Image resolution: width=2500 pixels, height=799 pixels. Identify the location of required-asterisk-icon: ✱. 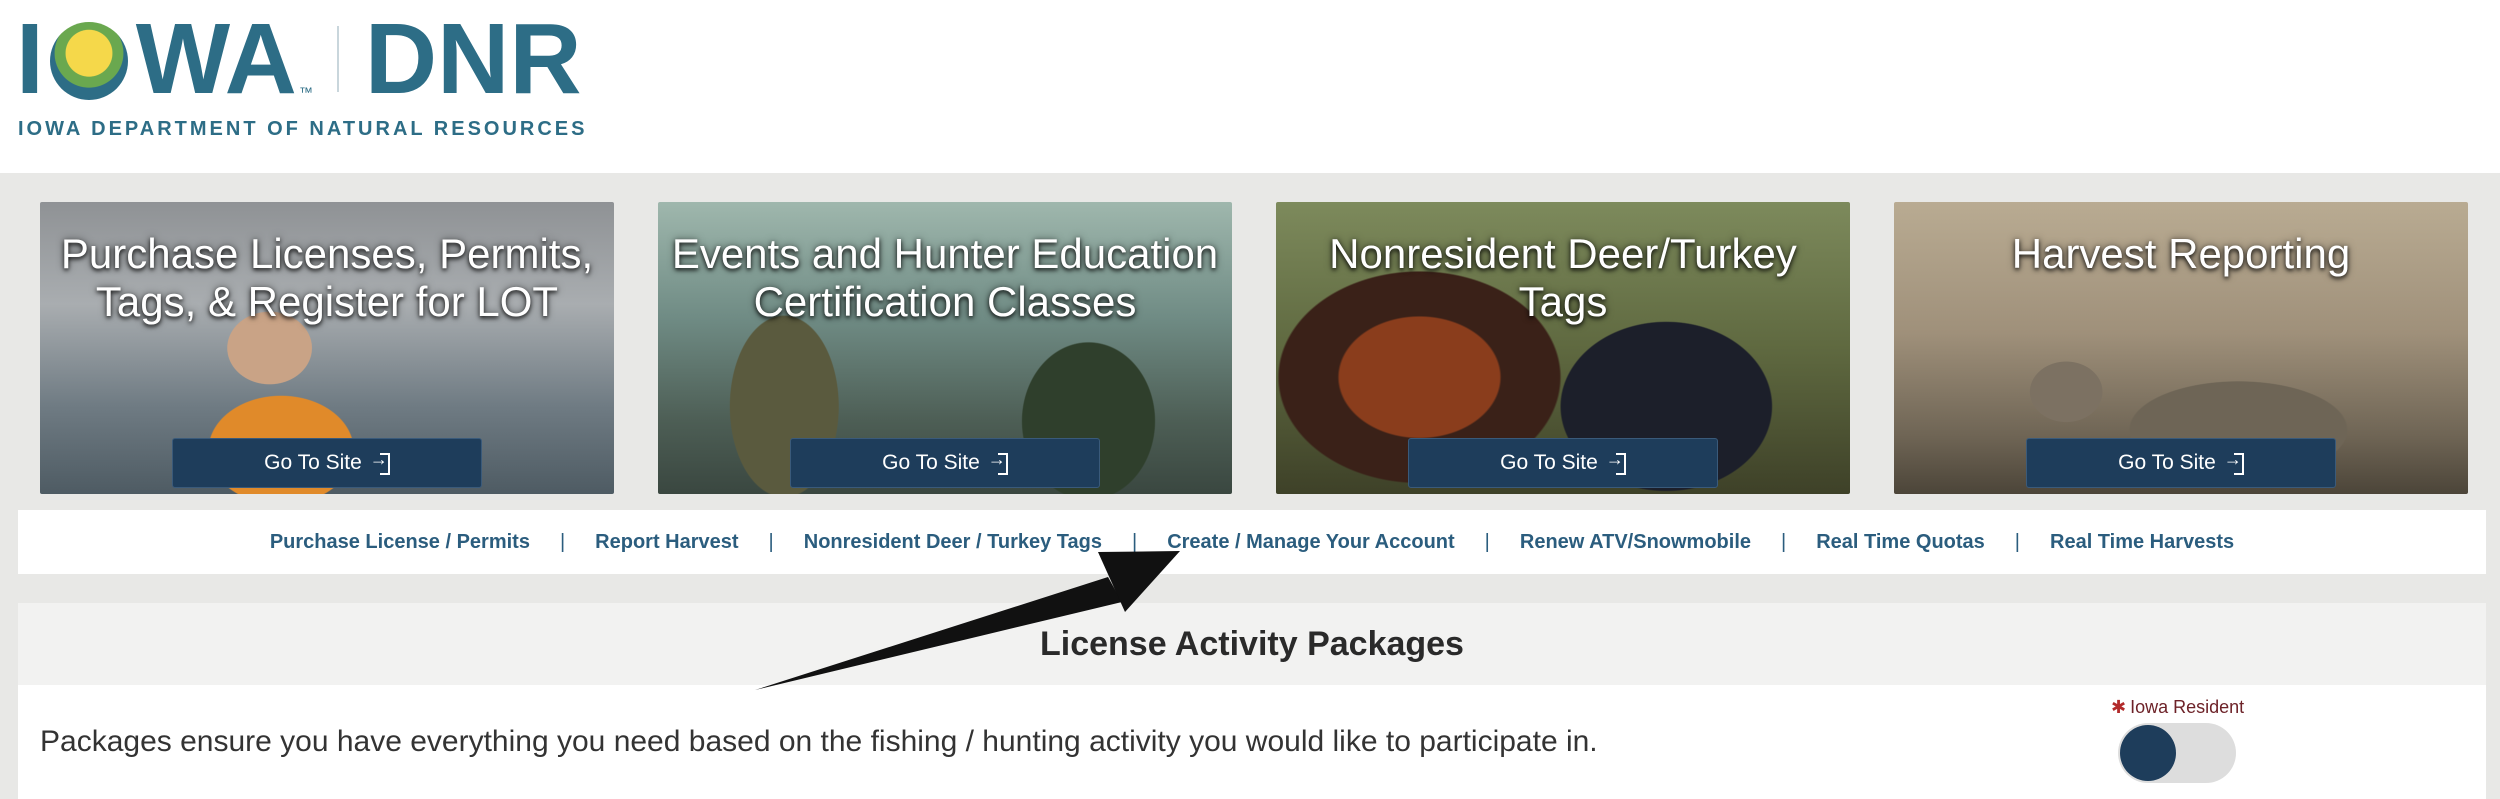
(2119, 707).